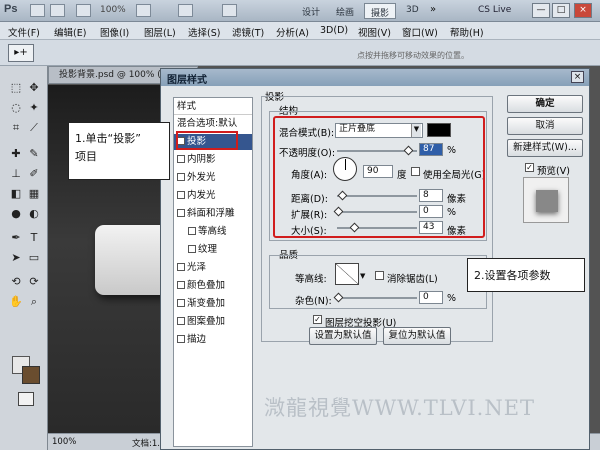  Describe the element at coordinates (34, 194) in the screenshot. I see `gradient-tool-icon: ▦` at that location.